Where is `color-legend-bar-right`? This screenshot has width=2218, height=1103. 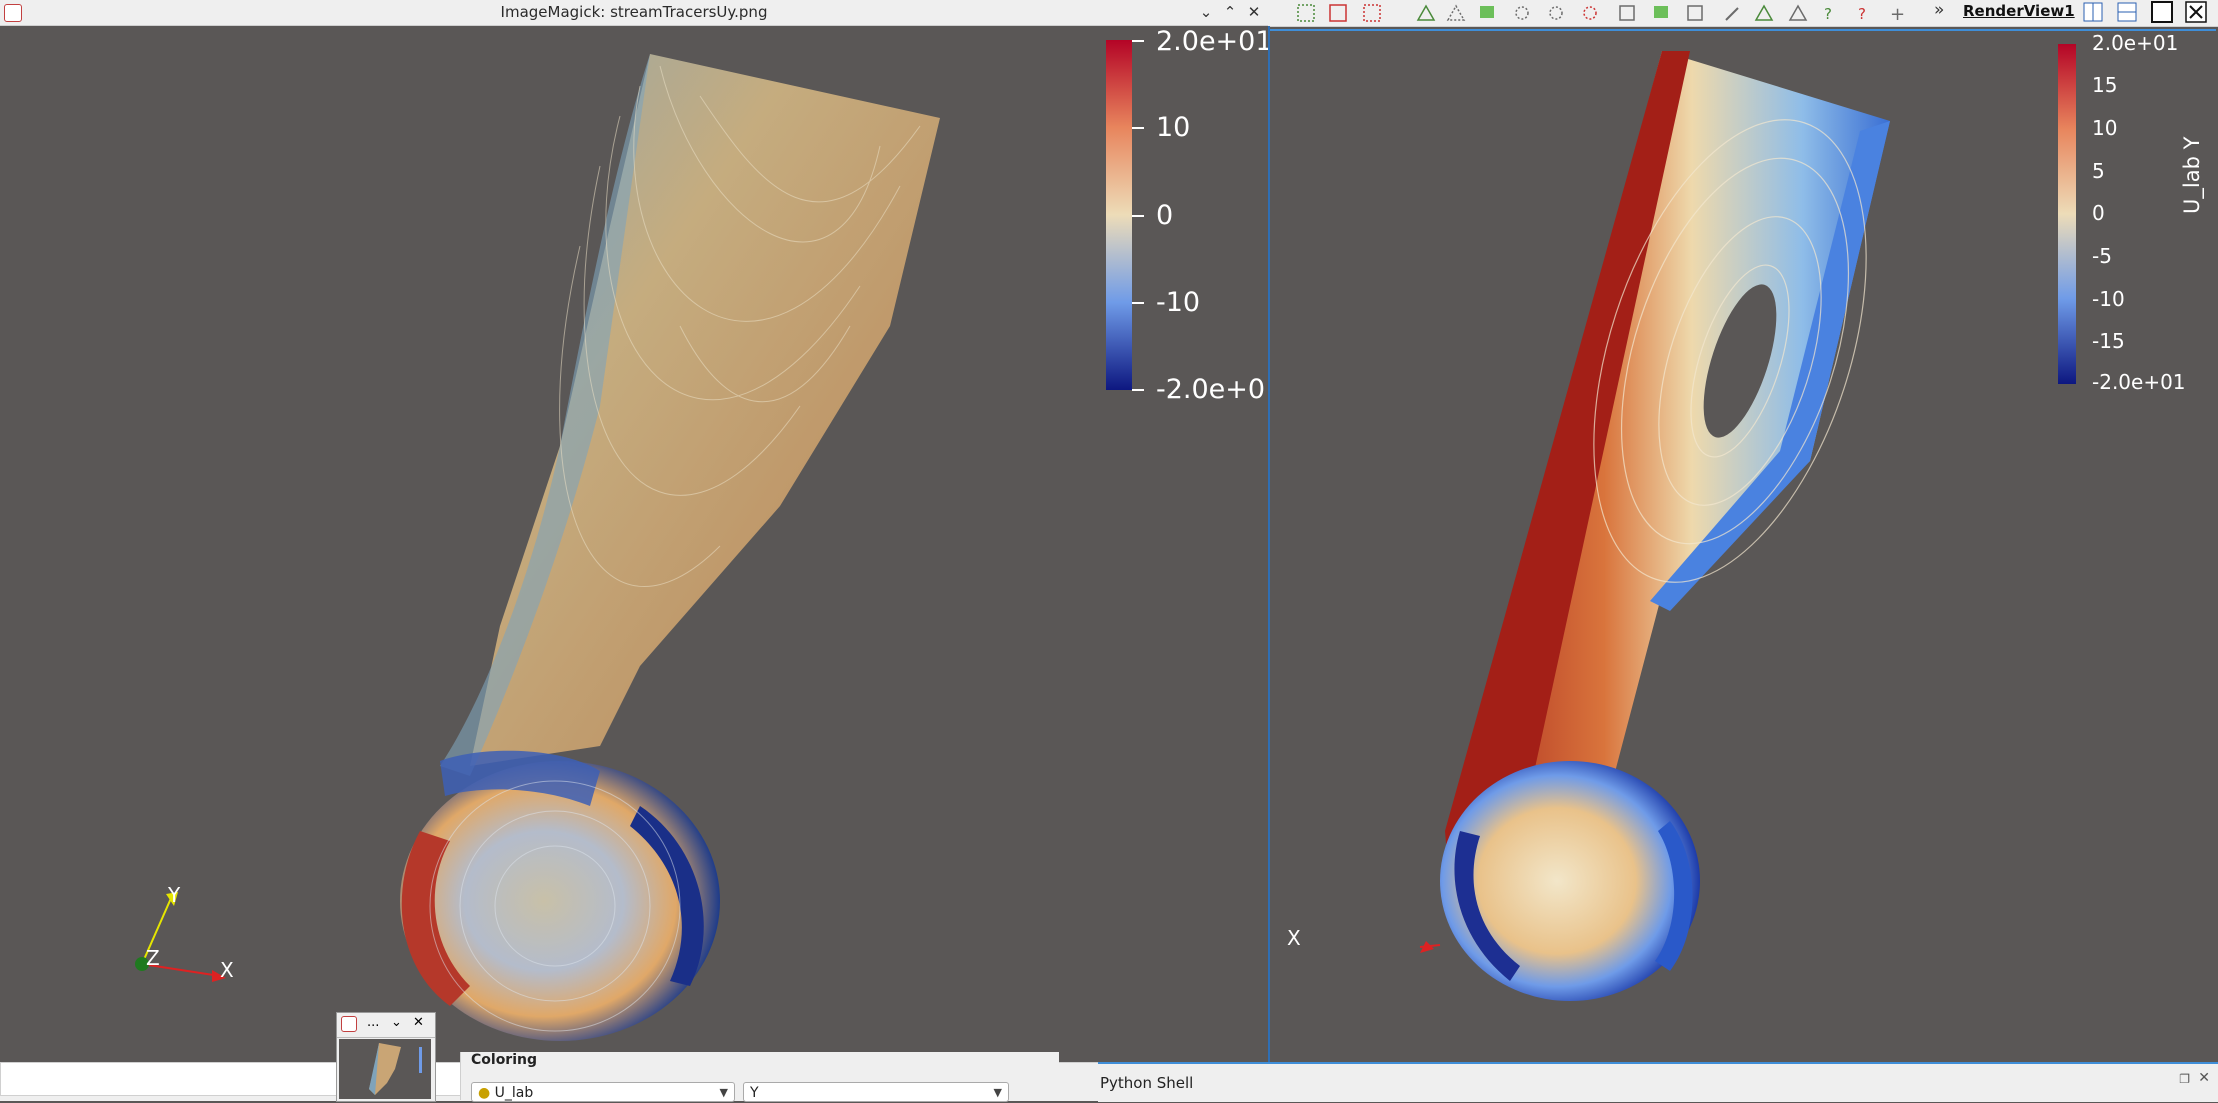
color-legend-bar-right is located at coordinates (2067, 214).